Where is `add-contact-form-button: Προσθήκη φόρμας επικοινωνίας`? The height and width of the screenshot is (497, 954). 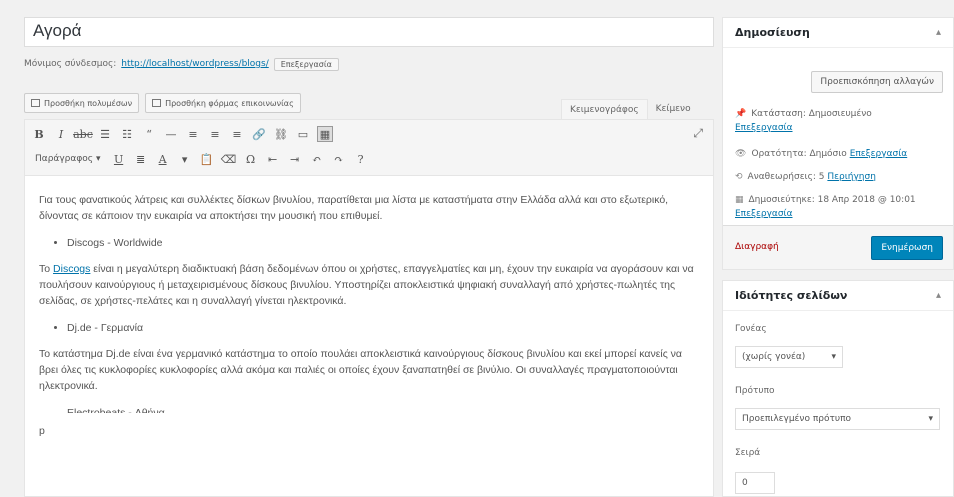 add-contact-form-button: Προσθήκη φόρμας επικοινωνίας is located at coordinates (223, 103).